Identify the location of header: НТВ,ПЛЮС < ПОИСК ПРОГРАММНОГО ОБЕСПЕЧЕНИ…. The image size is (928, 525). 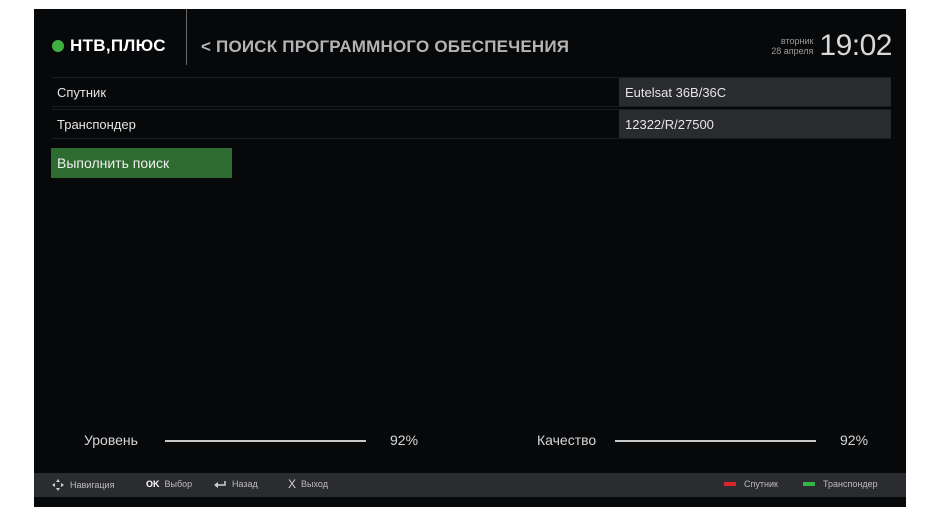
(470, 44).